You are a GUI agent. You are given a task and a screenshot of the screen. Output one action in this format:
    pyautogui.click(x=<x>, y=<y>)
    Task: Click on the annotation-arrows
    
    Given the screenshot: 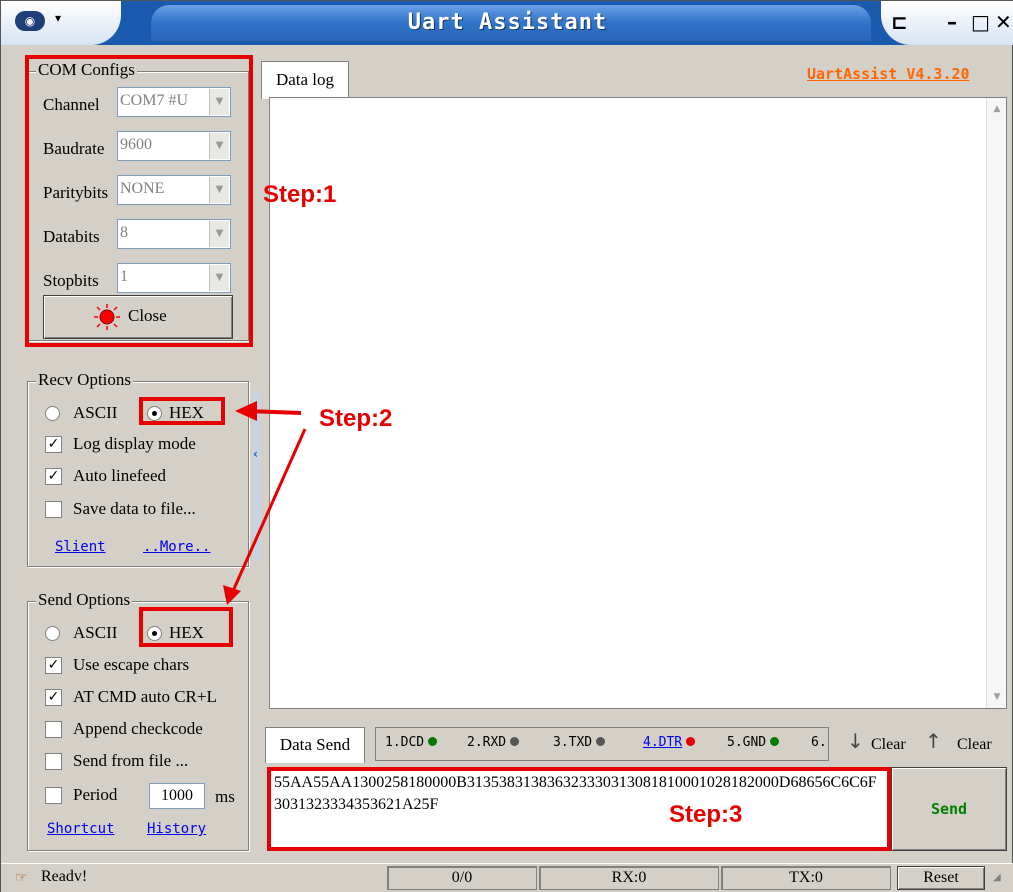 What is the action you would take?
    pyautogui.click(x=265, y=503)
    